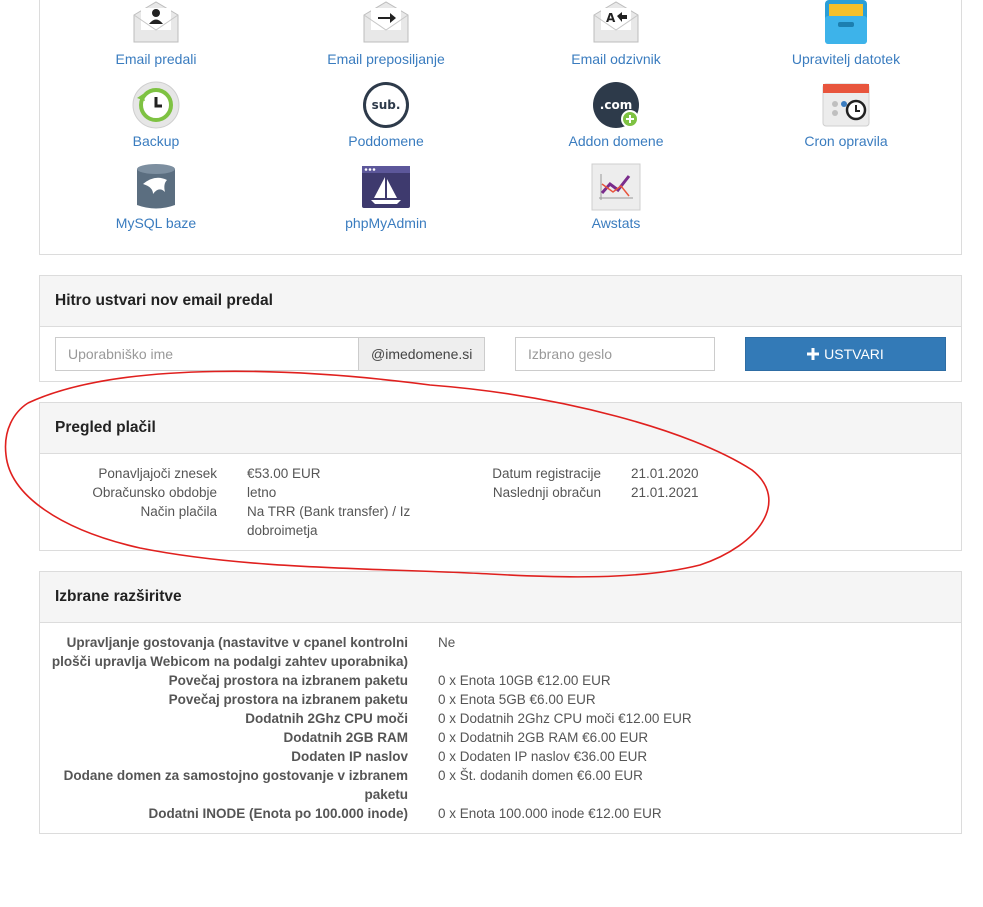  I want to click on shortcut-label: Backup, so click(156, 141).